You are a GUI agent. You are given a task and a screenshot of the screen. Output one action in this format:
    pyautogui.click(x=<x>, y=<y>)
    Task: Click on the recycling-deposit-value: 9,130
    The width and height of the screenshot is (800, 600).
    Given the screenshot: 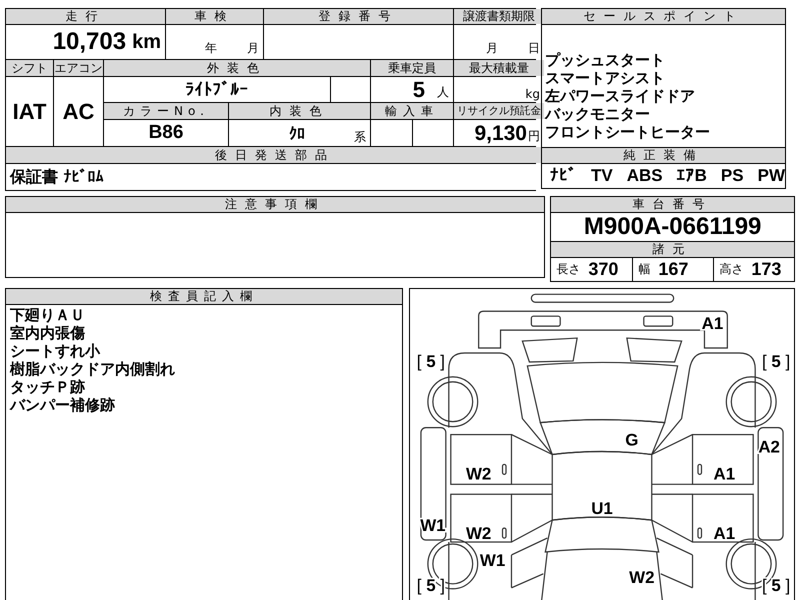 What is the action you would take?
    pyautogui.click(x=500, y=134)
    